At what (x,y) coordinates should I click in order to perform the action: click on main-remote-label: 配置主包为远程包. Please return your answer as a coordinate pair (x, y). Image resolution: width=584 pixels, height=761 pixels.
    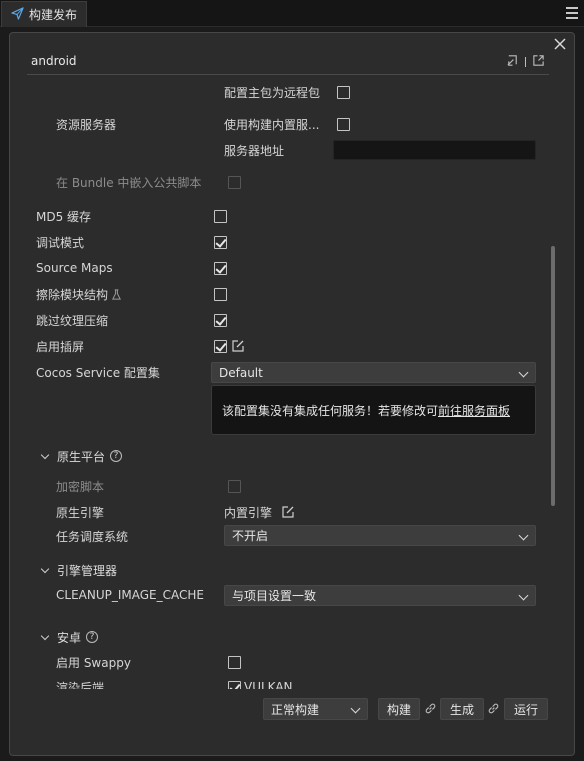
    Looking at the image, I should click on (272, 92).